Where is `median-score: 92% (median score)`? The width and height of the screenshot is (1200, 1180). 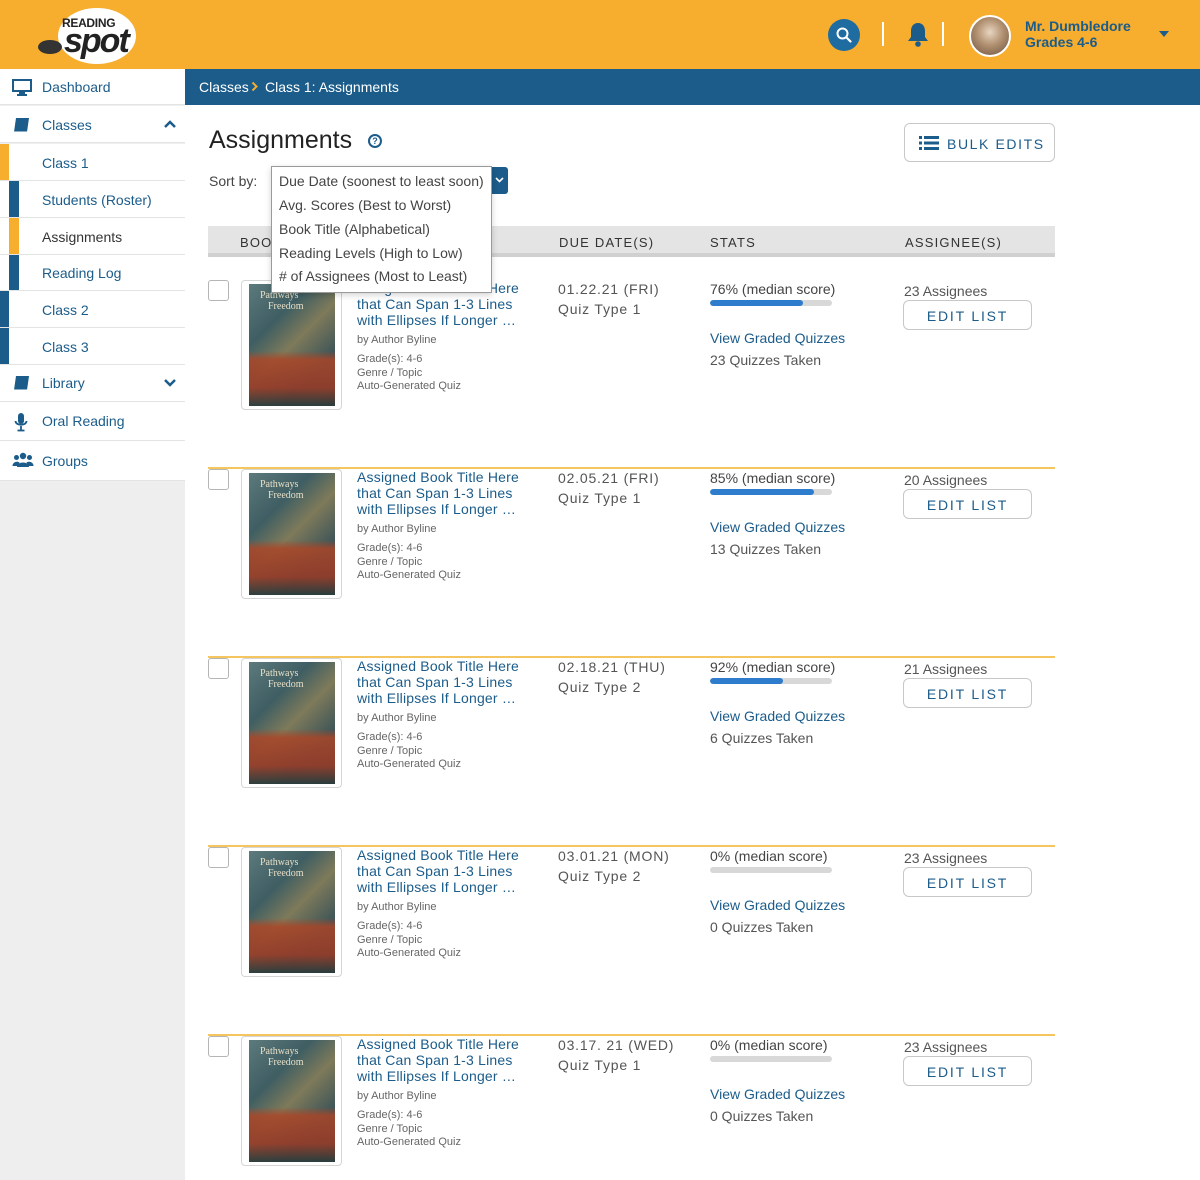
median-score: 92% (median score) is located at coordinates (773, 667).